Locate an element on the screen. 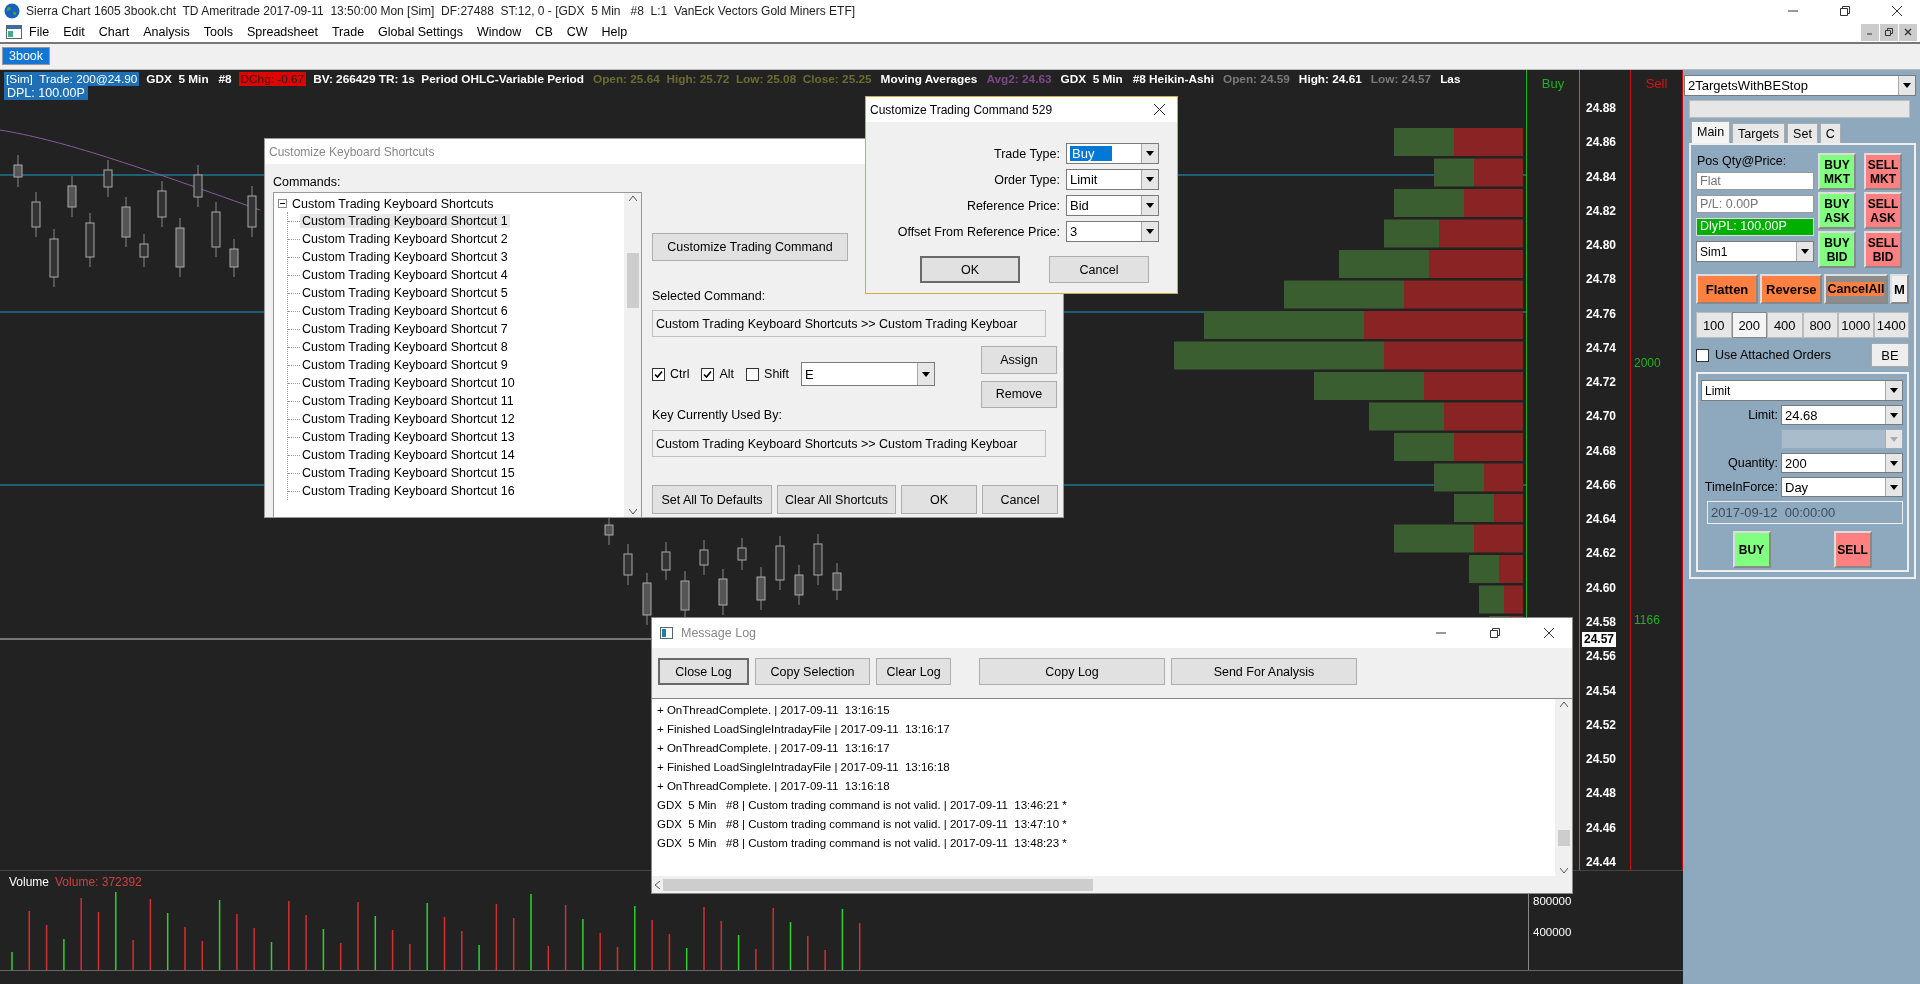 The width and height of the screenshot is (1920, 984). assign-button: Assign is located at coordinates (1019, 360).